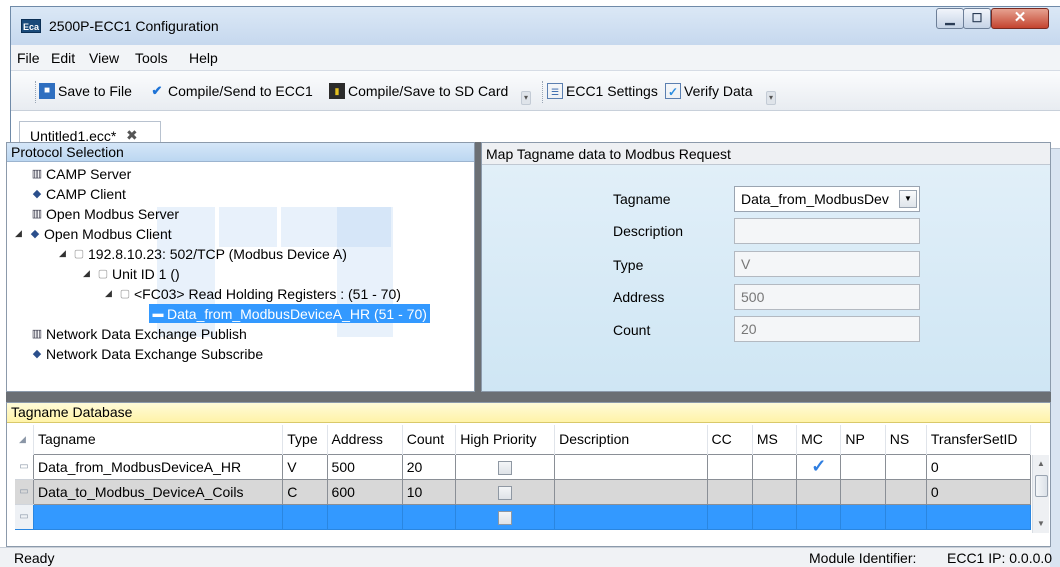  Describe the element at coordinates (305, 491) in the screenshot. I see `cell-type: C` at that location.